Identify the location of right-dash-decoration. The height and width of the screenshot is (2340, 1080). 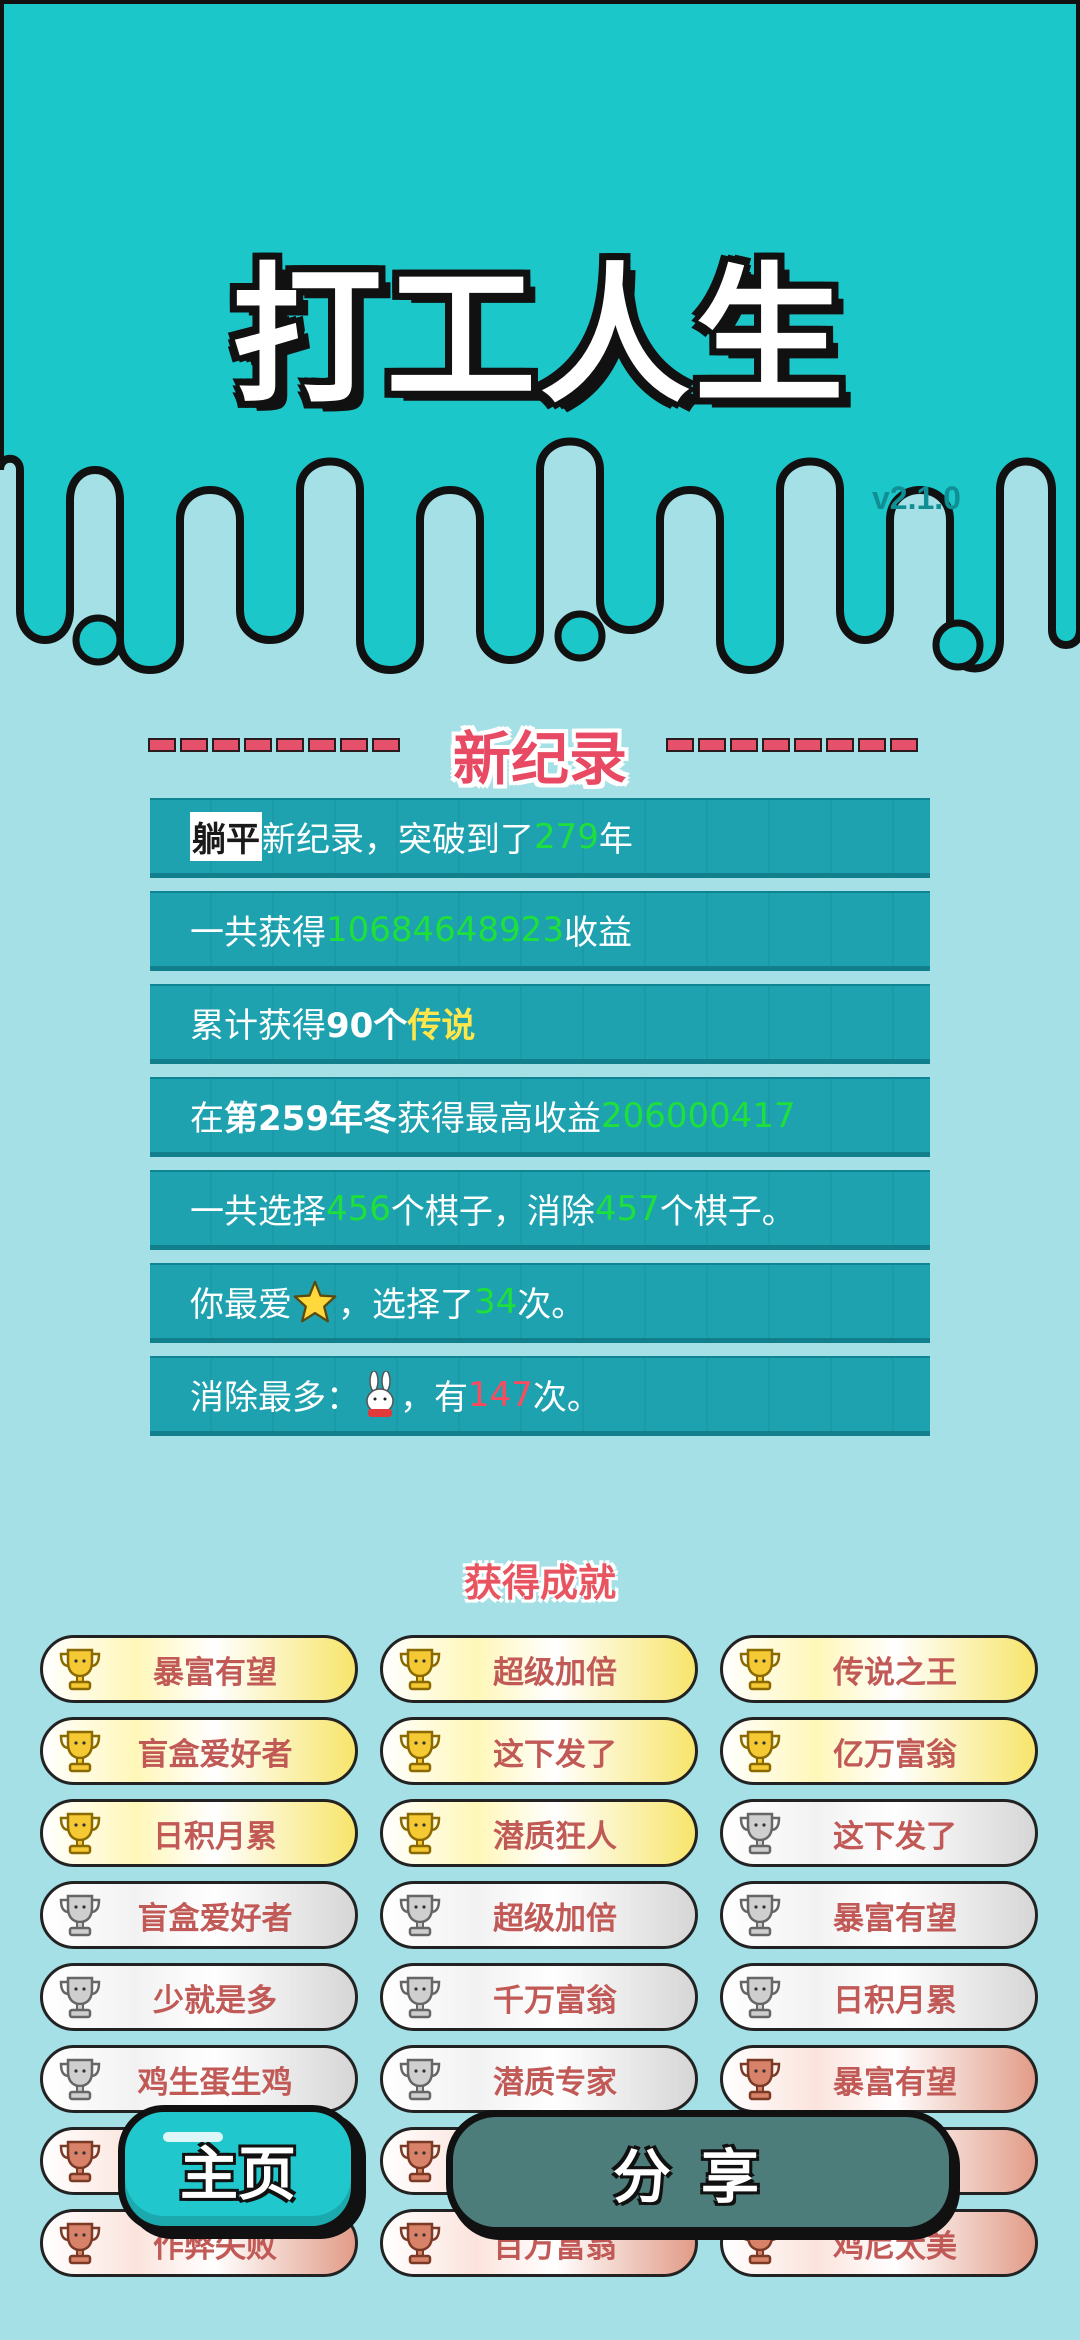
(794, 746).